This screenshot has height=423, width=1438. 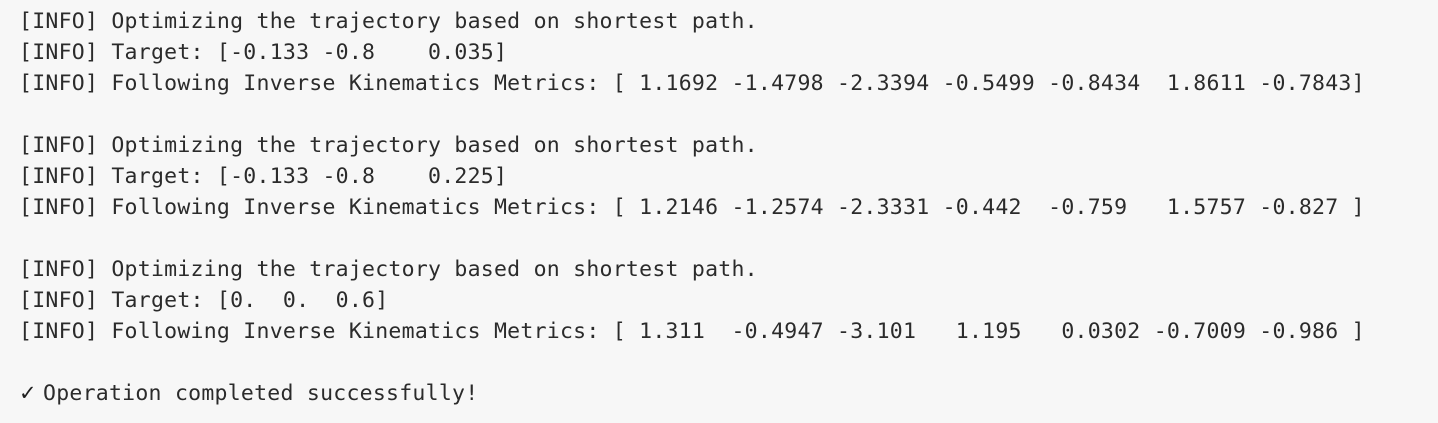 I want to click on log-line-target: [INFO] Target: [0. 0. 0.6], so click(x=204, y=300).